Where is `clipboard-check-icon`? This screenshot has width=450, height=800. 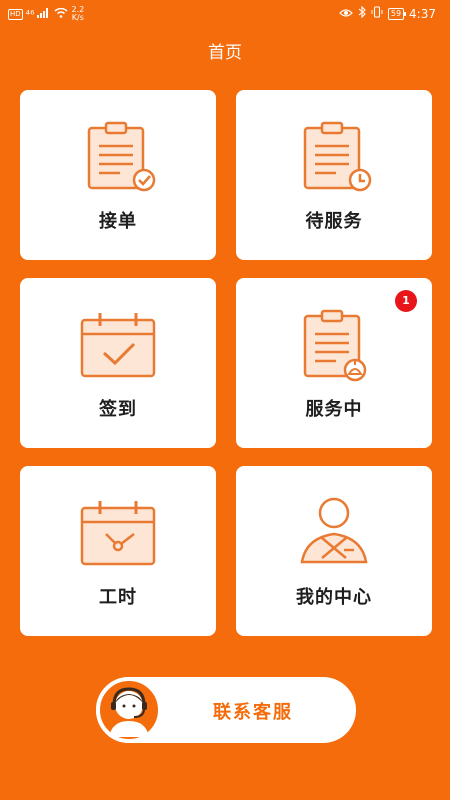
clipboard-check-icon is located at coordinates (118, 158).